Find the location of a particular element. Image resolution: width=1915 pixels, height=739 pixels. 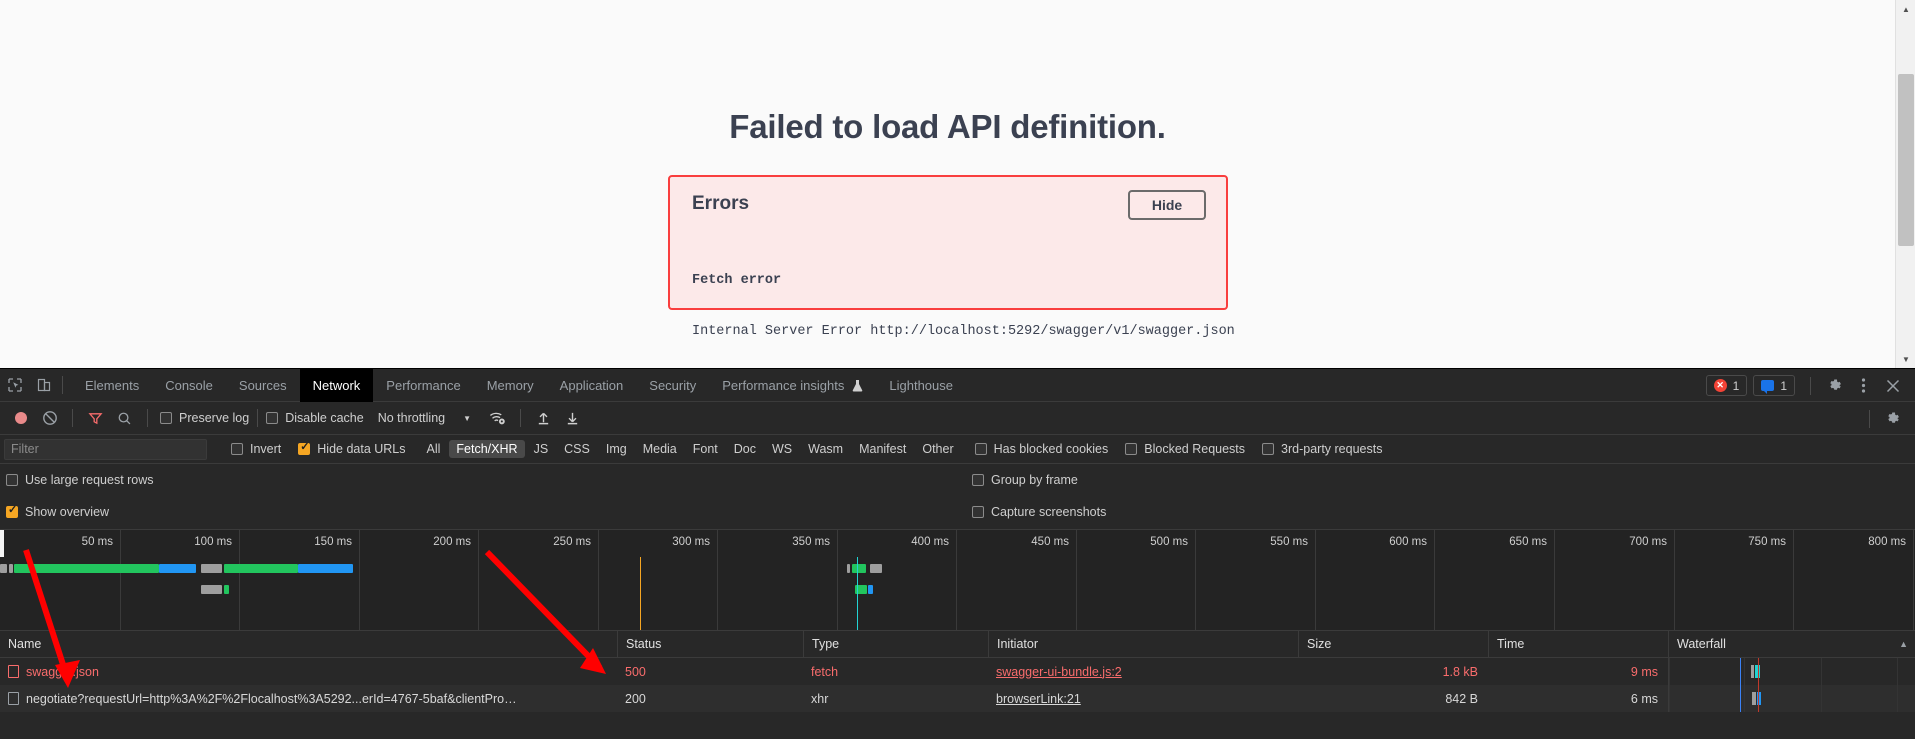

group-by-frame-checkbox: Group by frame is located at coordinates (1025, 480).